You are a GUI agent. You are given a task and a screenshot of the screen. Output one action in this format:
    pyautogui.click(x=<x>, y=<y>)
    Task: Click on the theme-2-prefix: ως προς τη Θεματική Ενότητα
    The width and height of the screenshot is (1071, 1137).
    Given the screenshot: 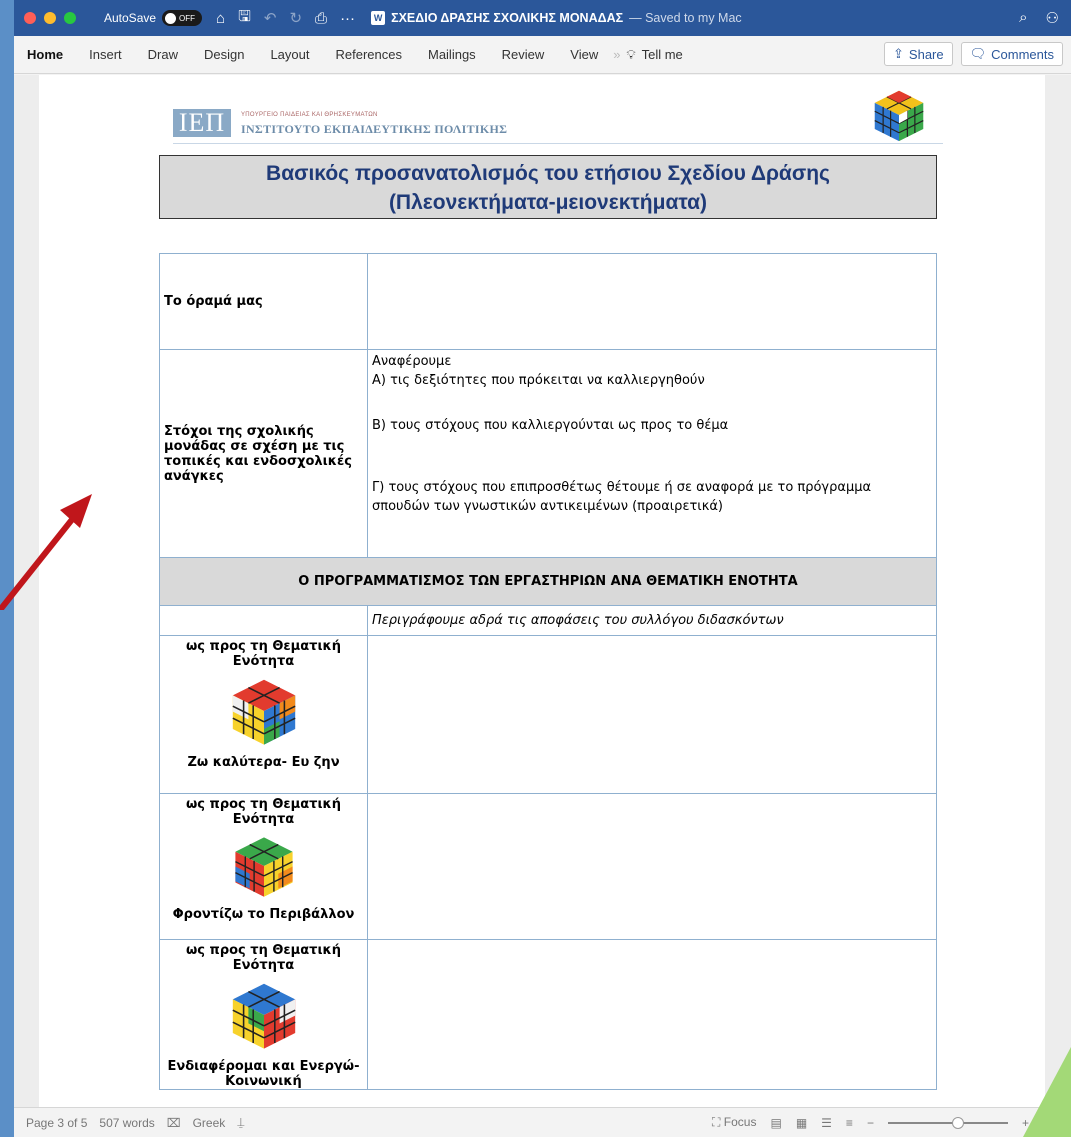 What is the action you would take?
    pyautogui.click(x=263, y=812)
    